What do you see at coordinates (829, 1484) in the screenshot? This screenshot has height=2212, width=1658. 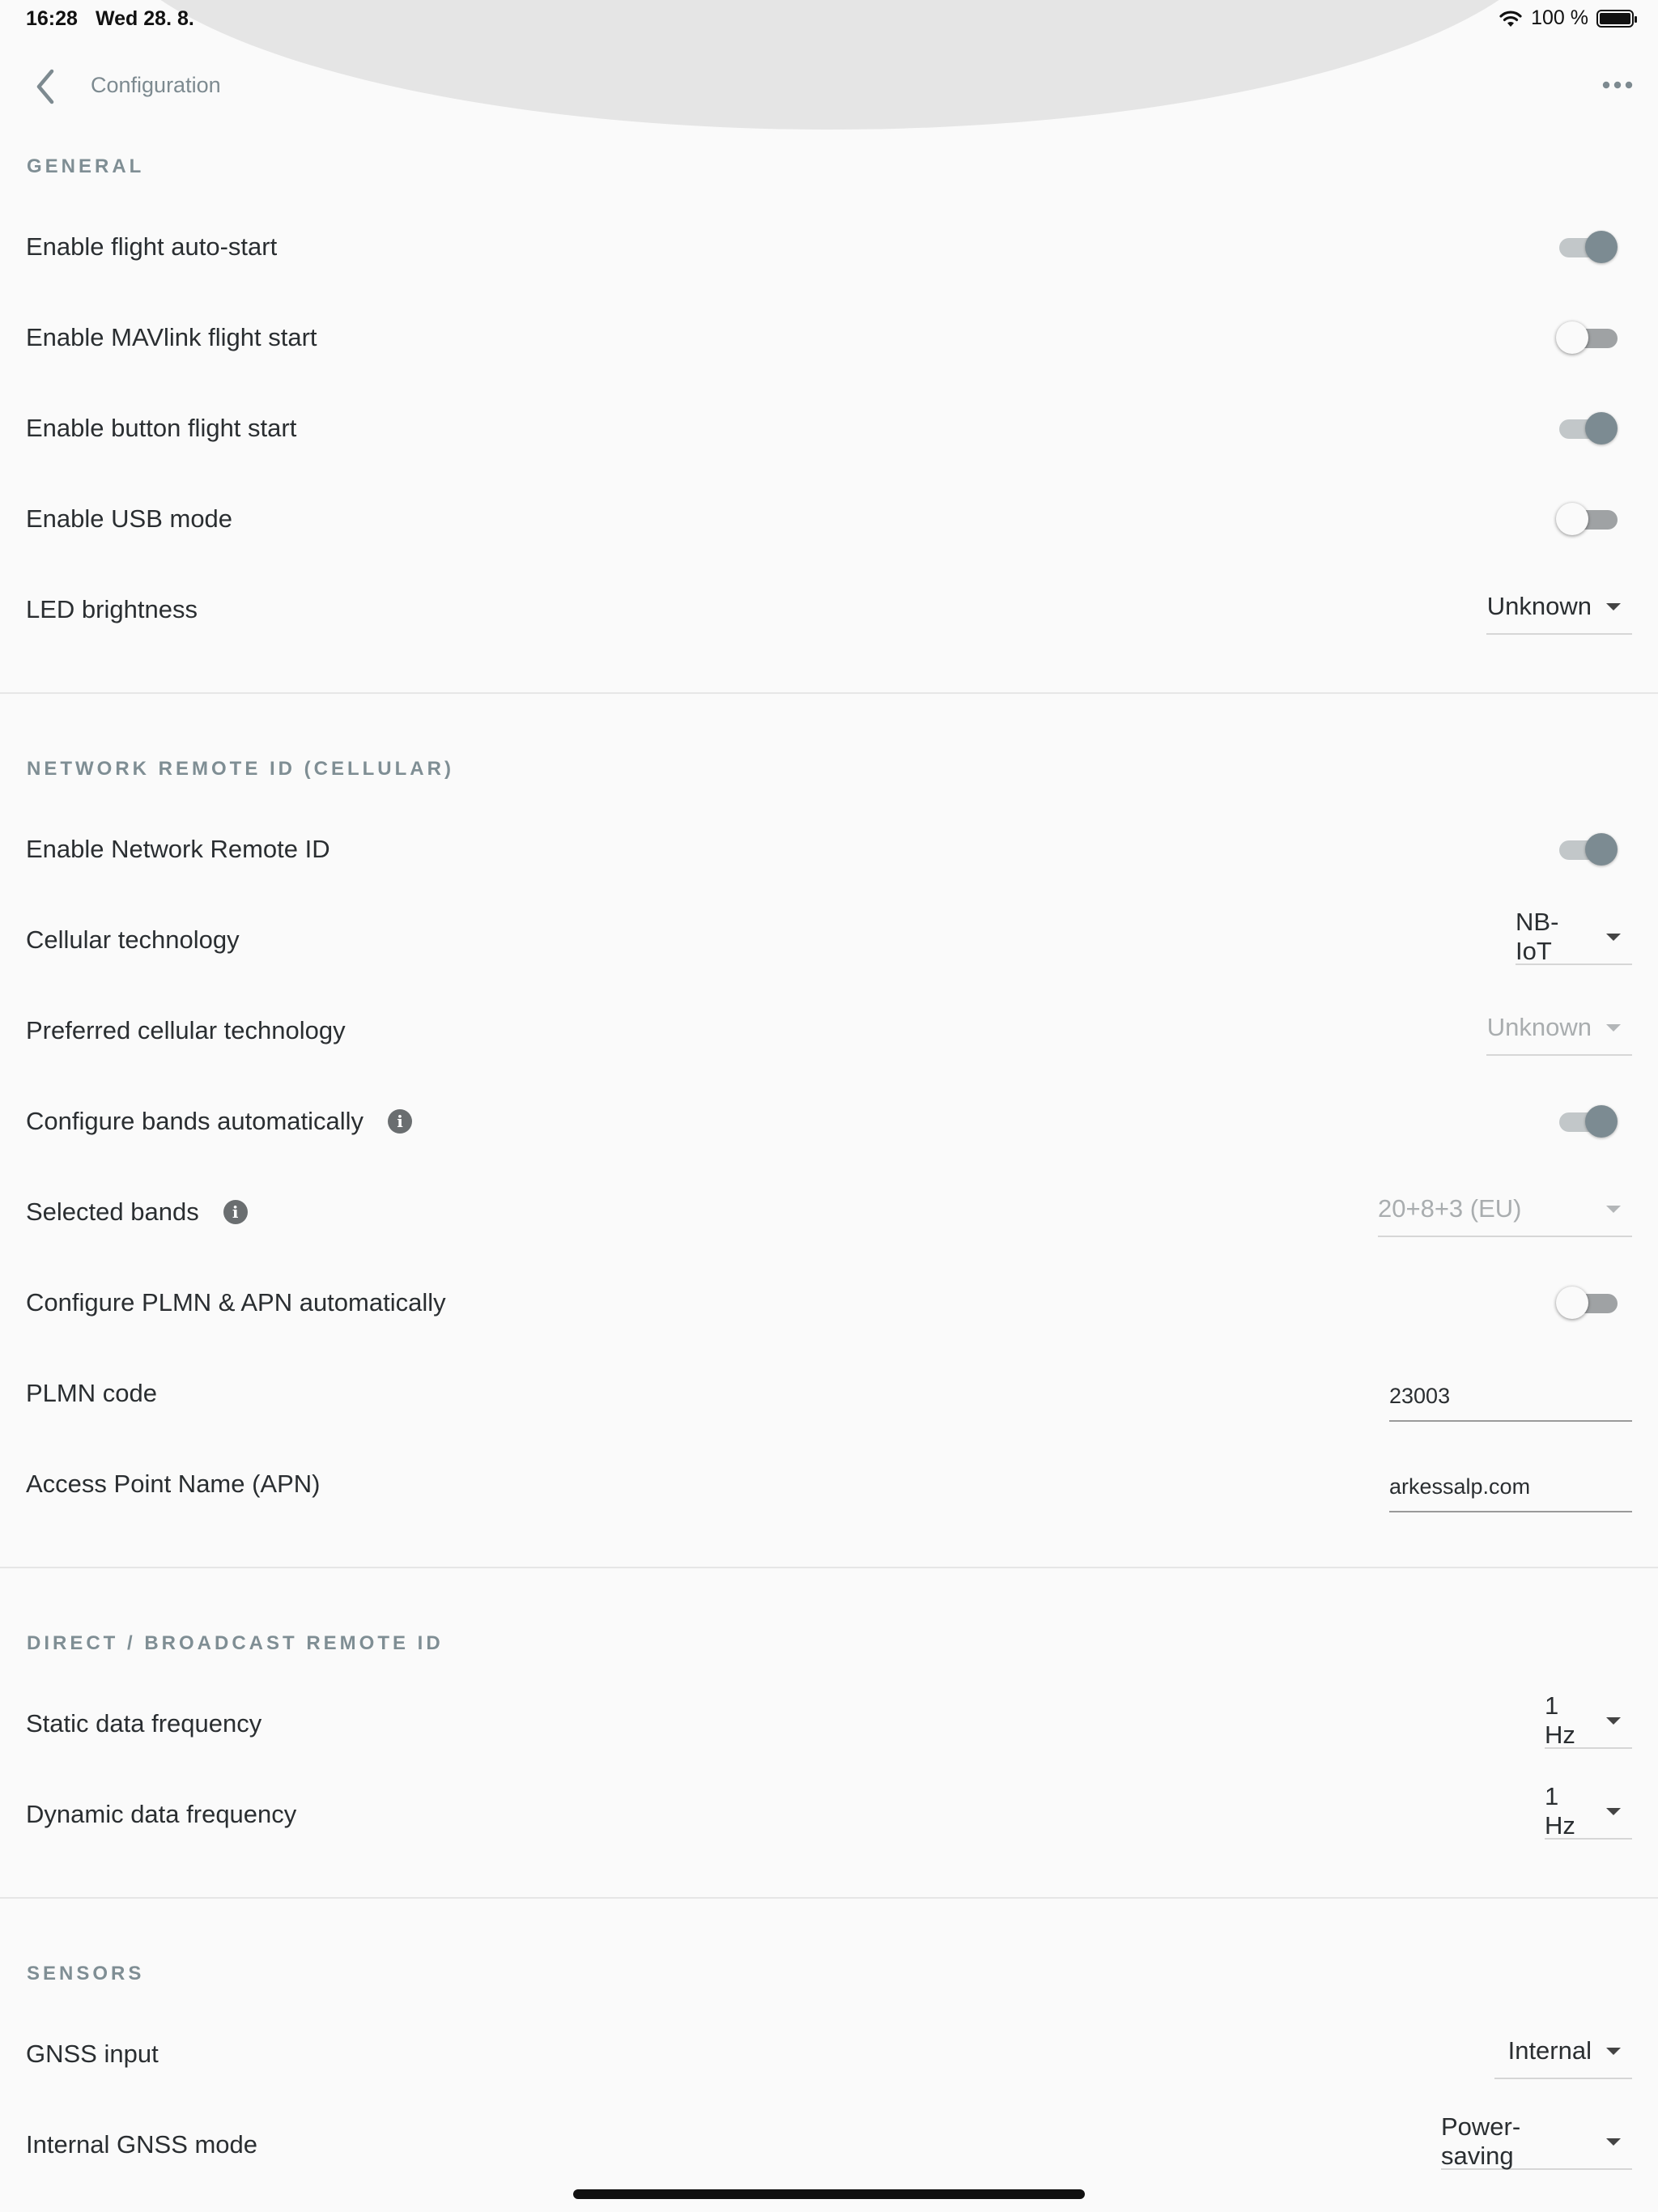 I see `setting-row-apn: Access Point Name (APN)` at bounding box center [829, 1484].